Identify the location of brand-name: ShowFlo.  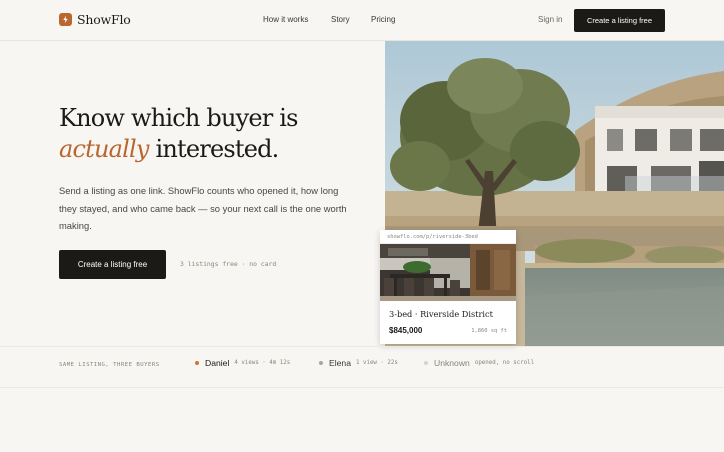
(104, 19).